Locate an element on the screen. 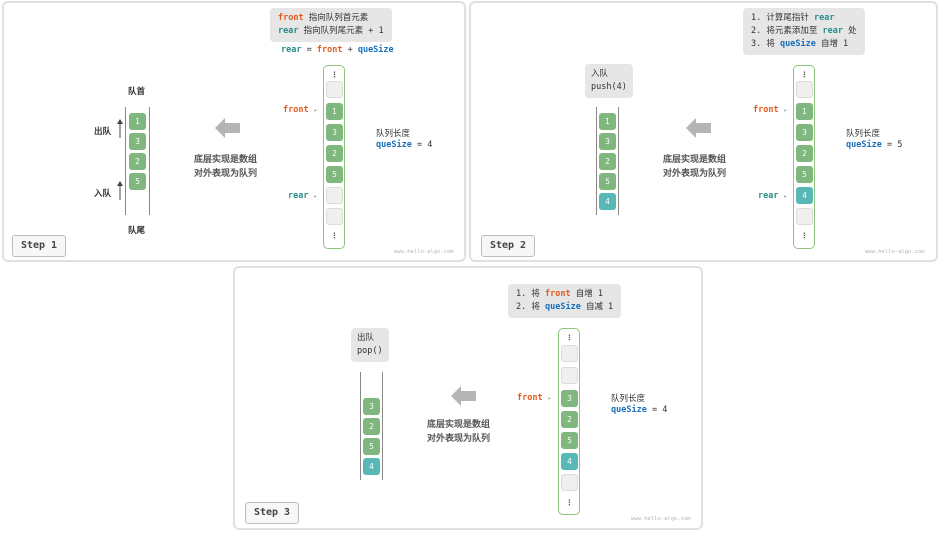  step-label: Step 1 is located at coordinates (39, 246).